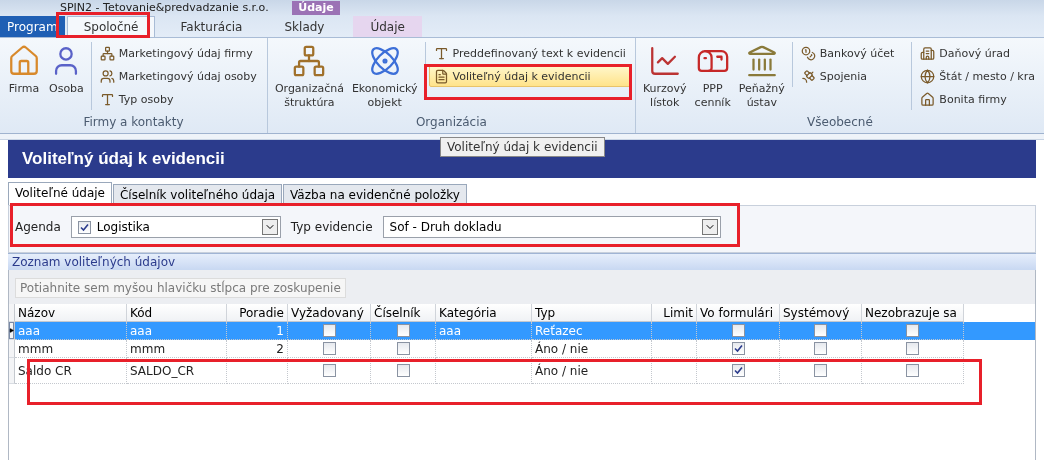 This screenshot has width=1044, height=460. What do you see at coordinates (280, 330) in the screenshot?
I see `table-cell: 1` at bounding box center [280, 330].